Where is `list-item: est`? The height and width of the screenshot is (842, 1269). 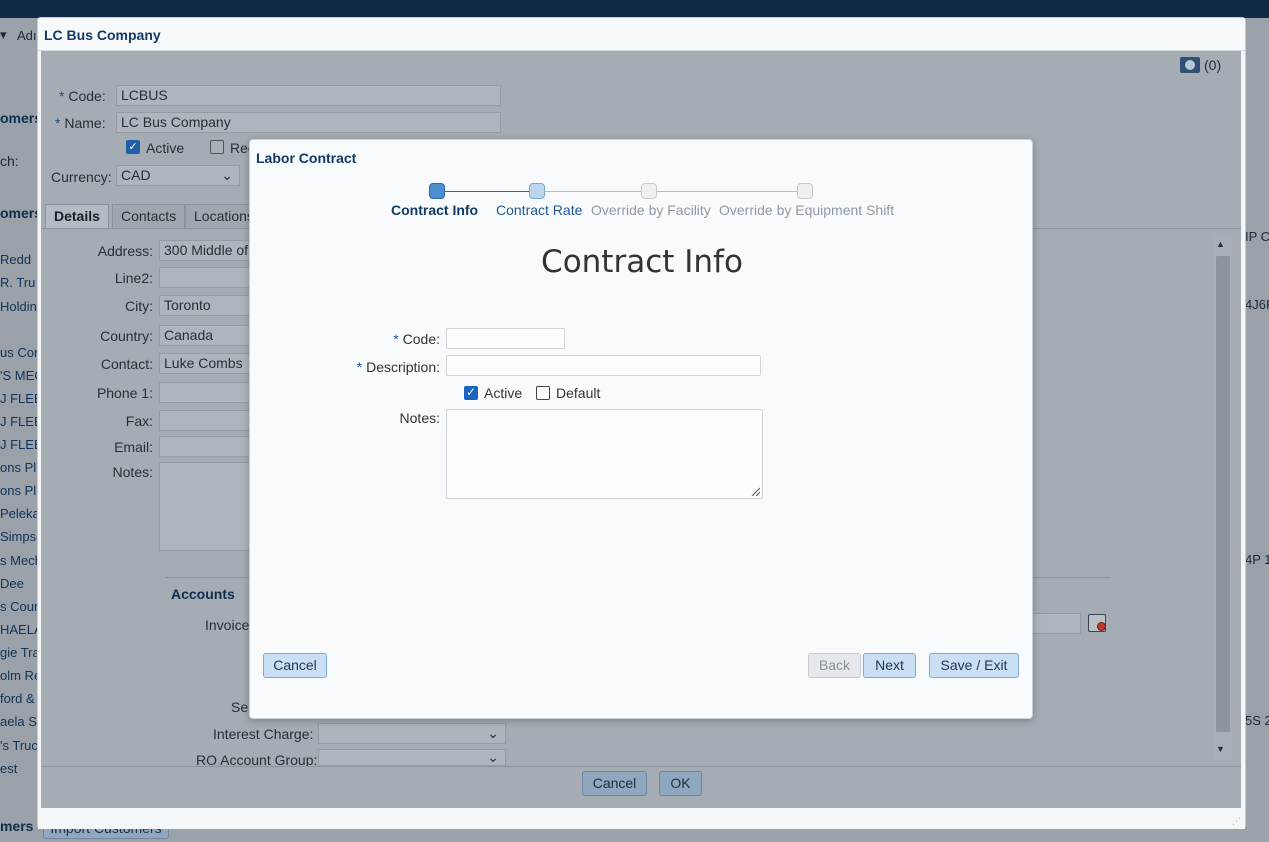 list-item: est is located at coordinates (20, 768).